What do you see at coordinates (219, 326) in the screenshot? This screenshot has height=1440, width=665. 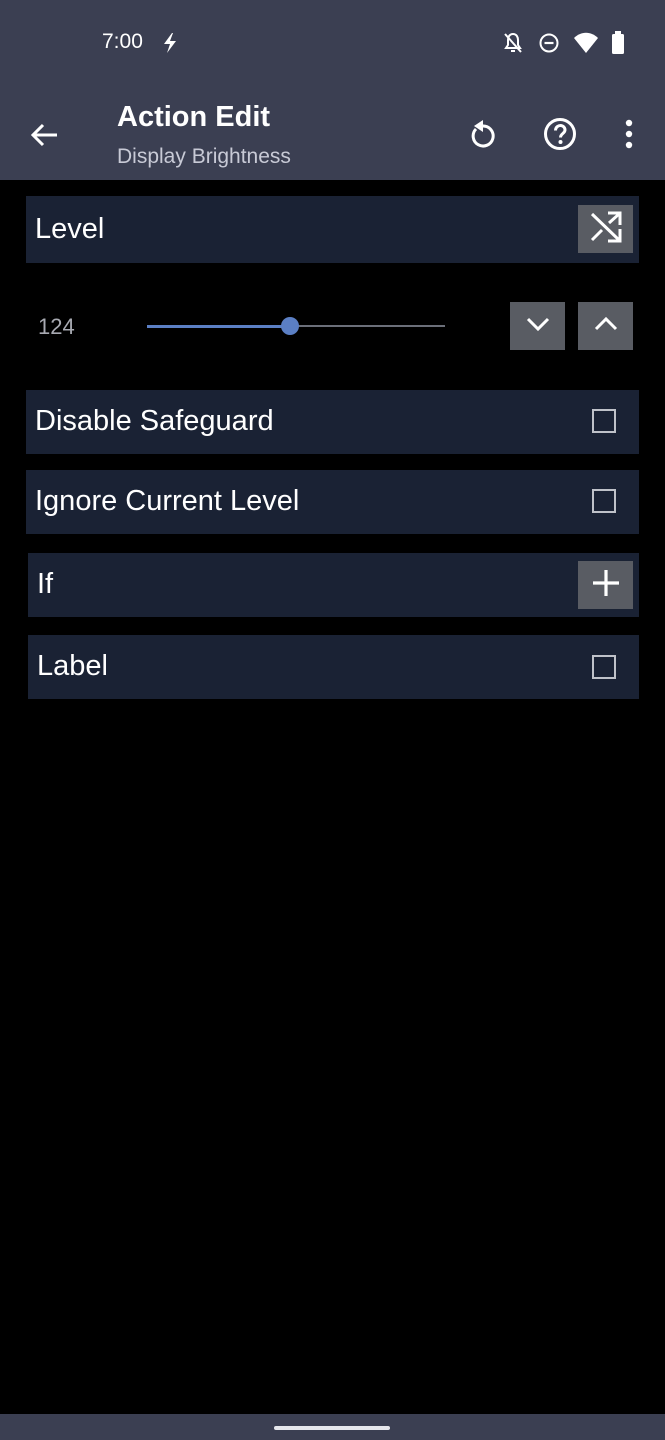 I see `slider-fill` at bounding box center [219, 326].